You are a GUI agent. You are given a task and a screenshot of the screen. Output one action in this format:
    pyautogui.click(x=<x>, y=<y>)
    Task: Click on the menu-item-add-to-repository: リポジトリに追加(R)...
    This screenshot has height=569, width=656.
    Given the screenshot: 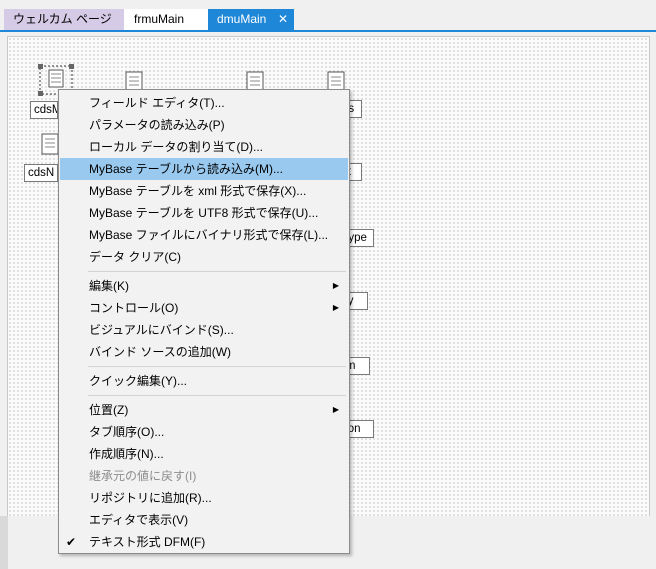 What is the action you would take?
    pyautogui.click(x=204, y=498)
    